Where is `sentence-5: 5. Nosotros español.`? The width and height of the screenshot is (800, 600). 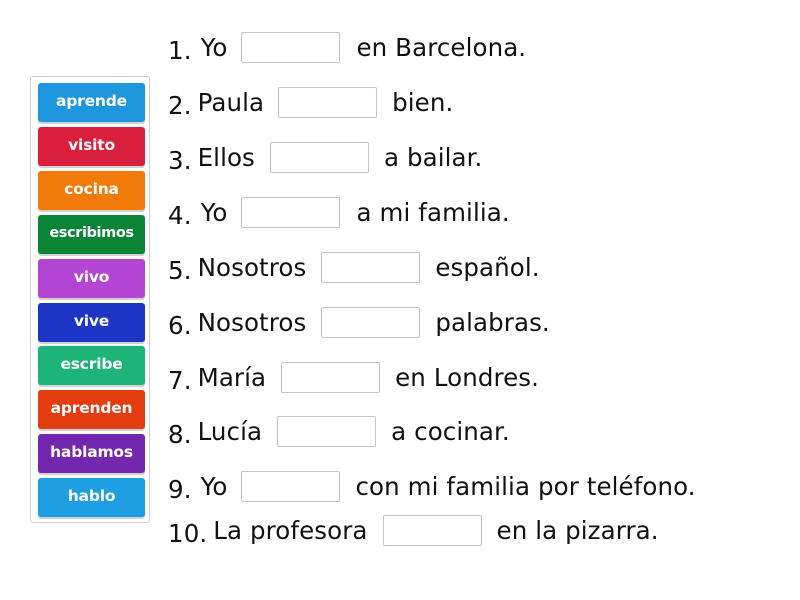 sentence-5: 5. Nosotros español. is located at coordinates (354, 267).